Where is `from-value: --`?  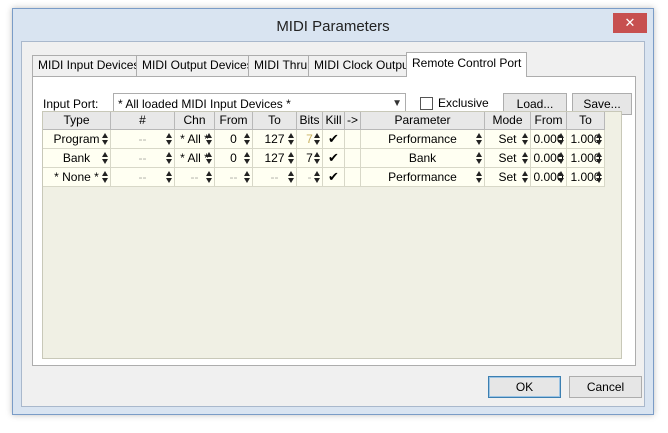 from-value: -- is located at coordinates (233, 177).